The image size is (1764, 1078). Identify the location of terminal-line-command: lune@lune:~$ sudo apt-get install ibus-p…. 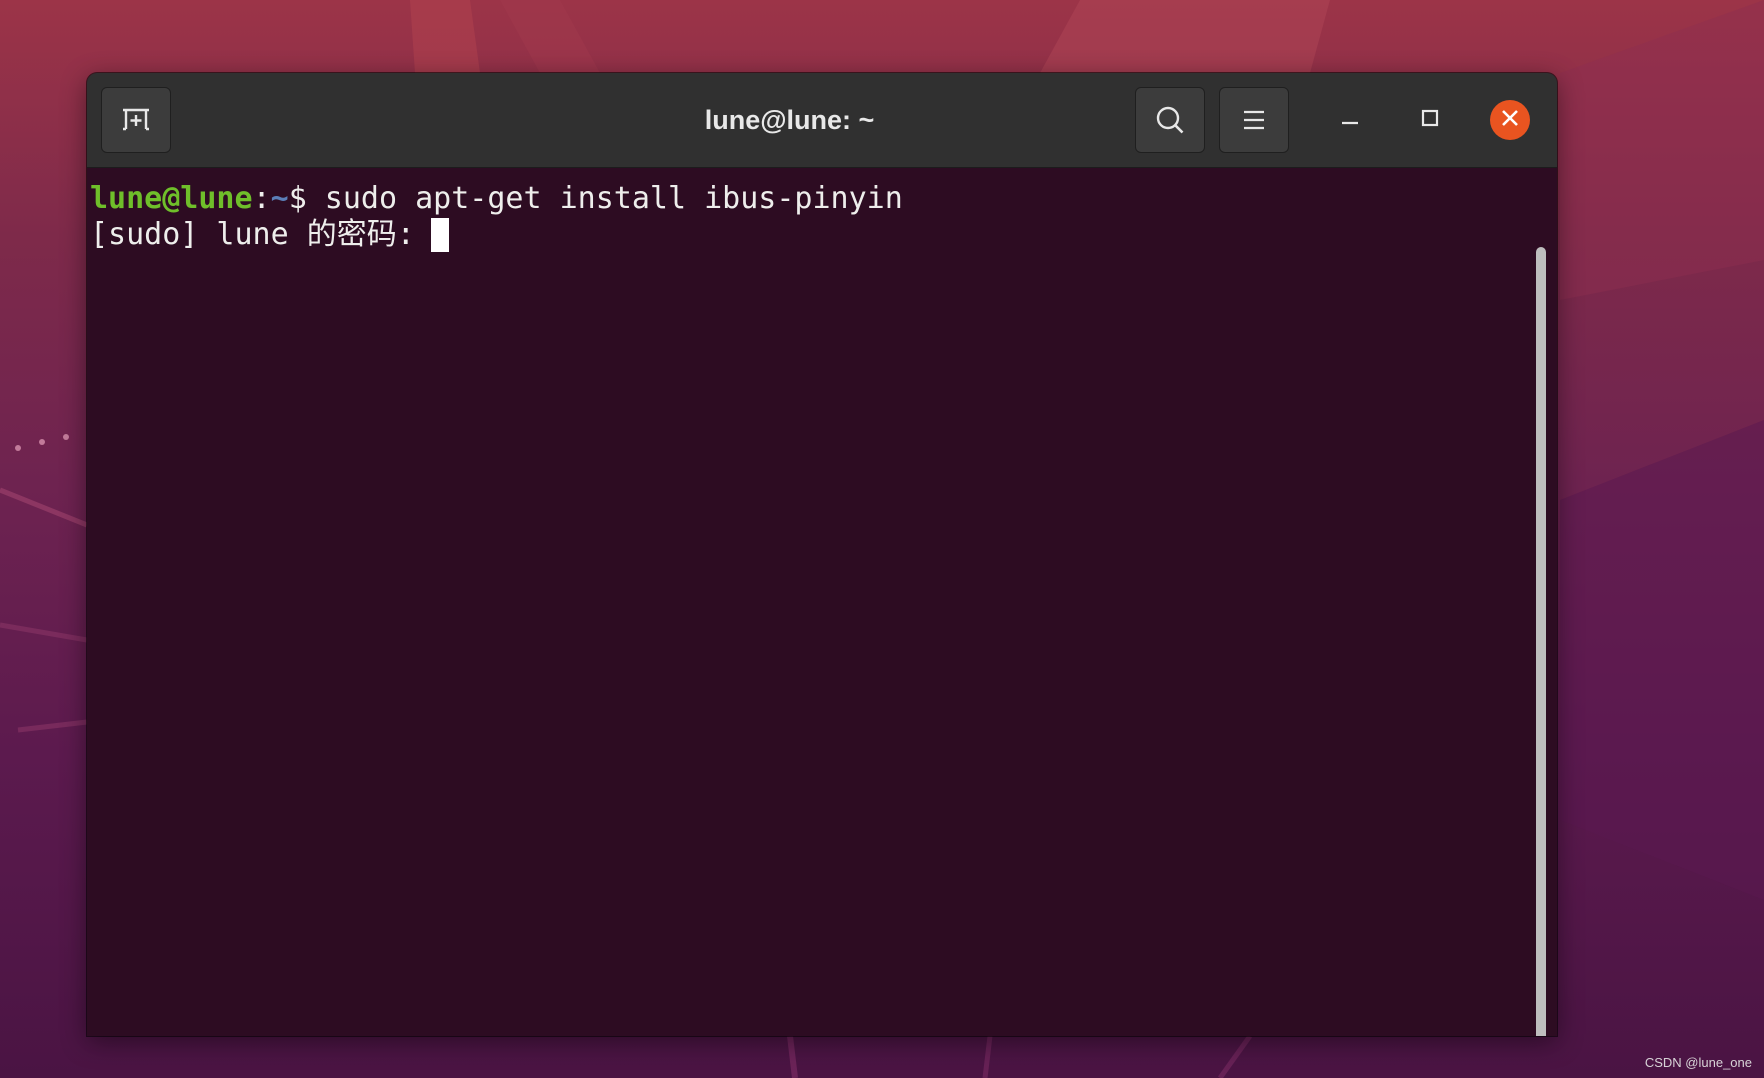
(823, 199).